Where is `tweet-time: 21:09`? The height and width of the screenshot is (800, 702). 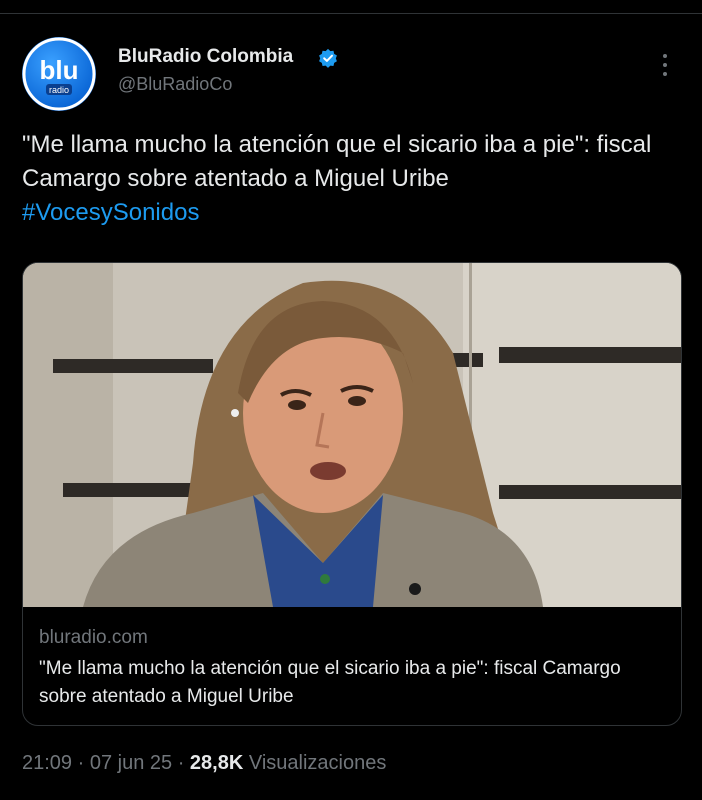 tweet-time: 21:09 is located at coordinates (47, 763).